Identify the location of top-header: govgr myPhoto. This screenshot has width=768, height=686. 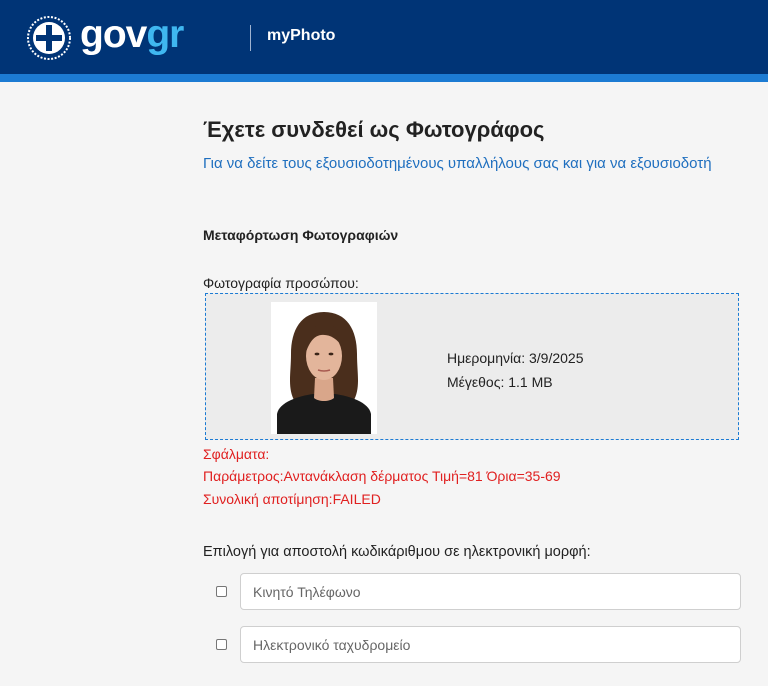
(384, 37).